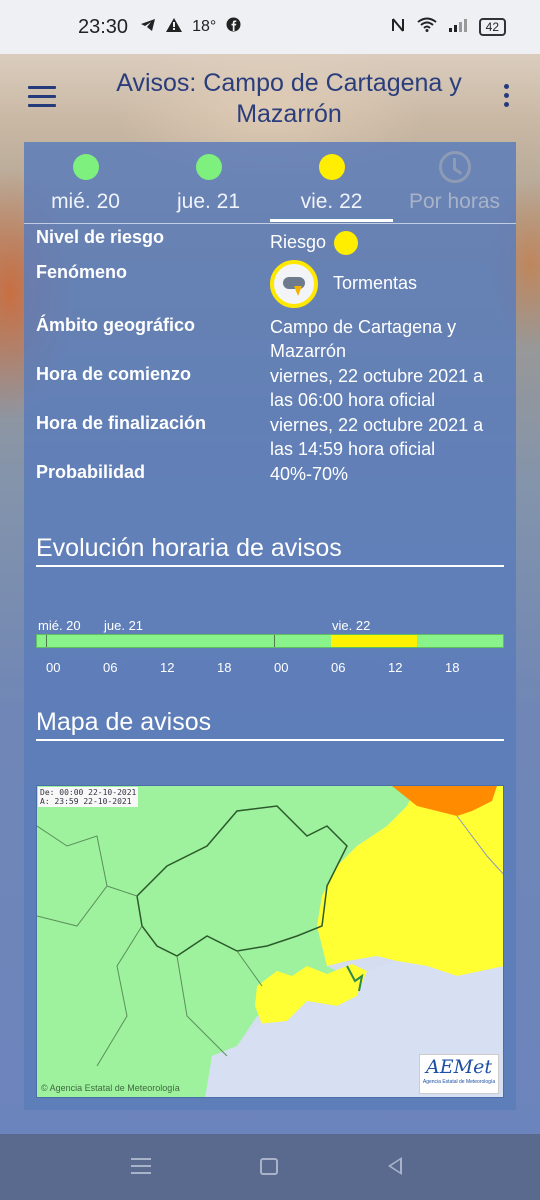  What do you see at coordinates (114, 374) in the screenshot?
I see `start-label: Hora de comienzo` at bounding box center [114, 374].